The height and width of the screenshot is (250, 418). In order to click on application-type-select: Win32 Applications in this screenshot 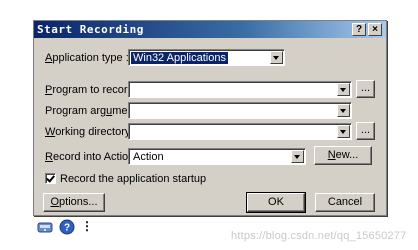, I will do `click(206, 57)`.